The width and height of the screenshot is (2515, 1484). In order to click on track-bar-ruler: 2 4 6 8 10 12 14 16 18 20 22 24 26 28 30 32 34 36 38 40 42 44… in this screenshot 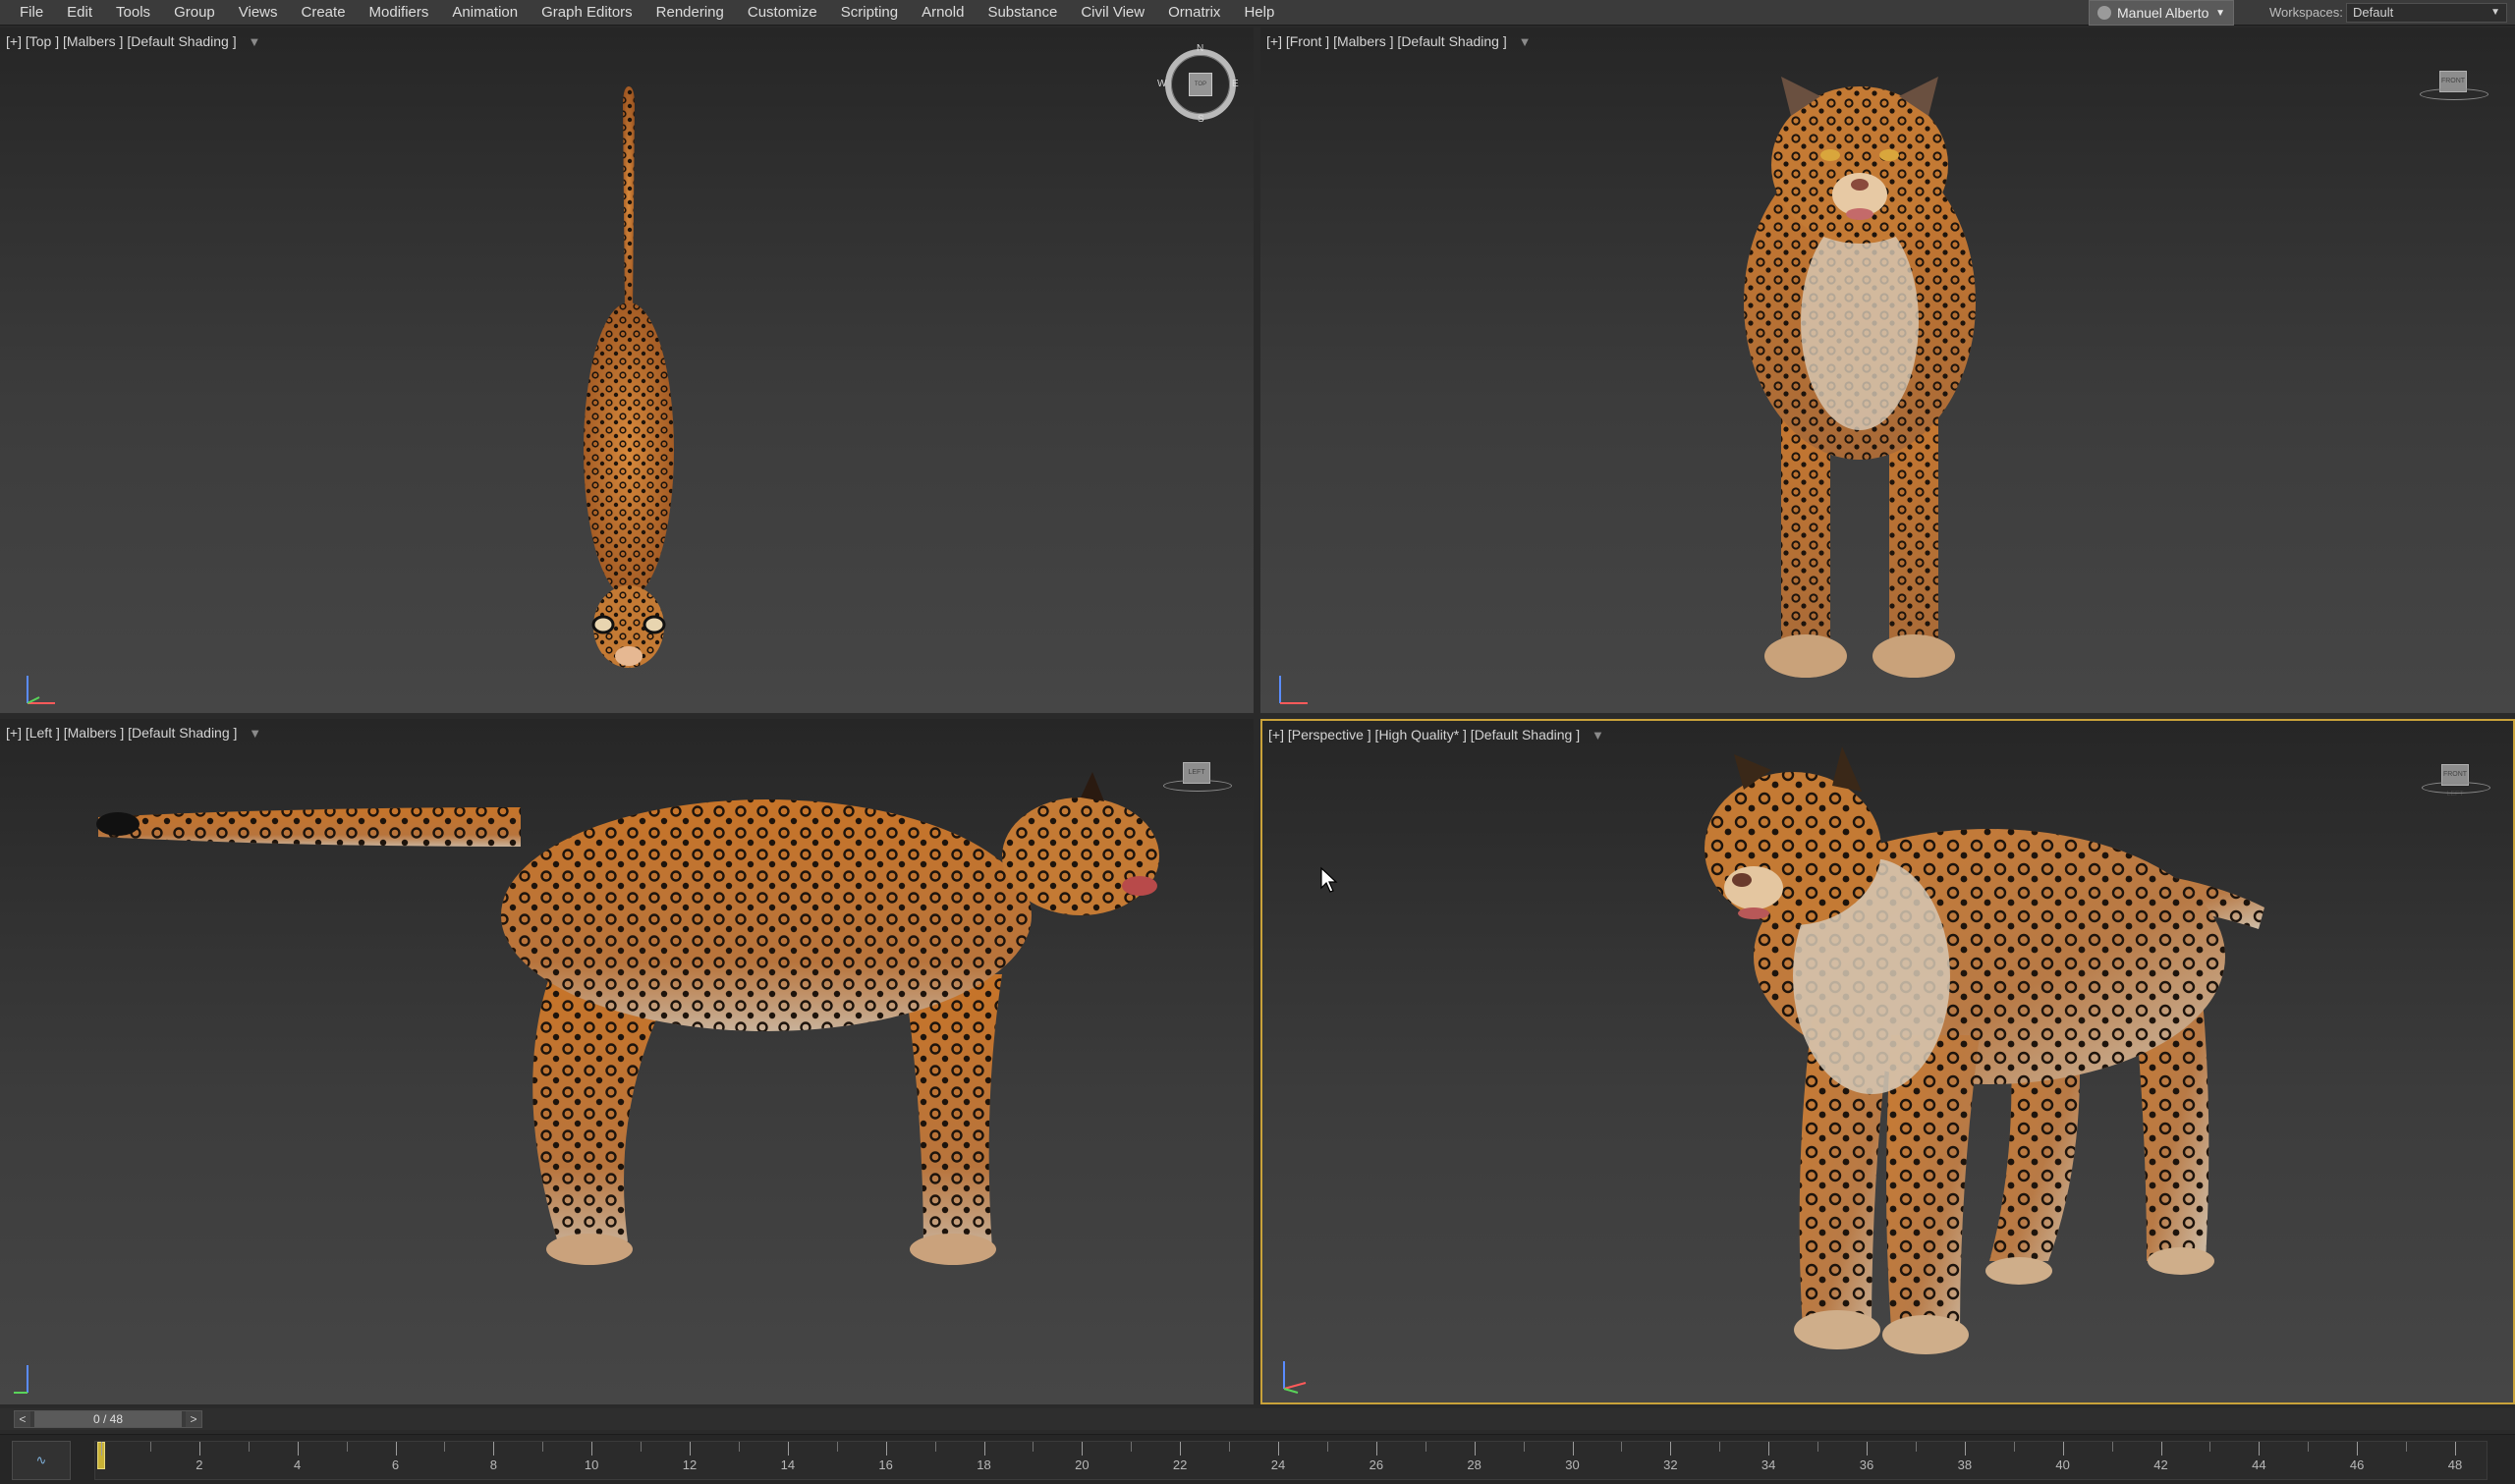, I will do `click(1290, 1460)`.